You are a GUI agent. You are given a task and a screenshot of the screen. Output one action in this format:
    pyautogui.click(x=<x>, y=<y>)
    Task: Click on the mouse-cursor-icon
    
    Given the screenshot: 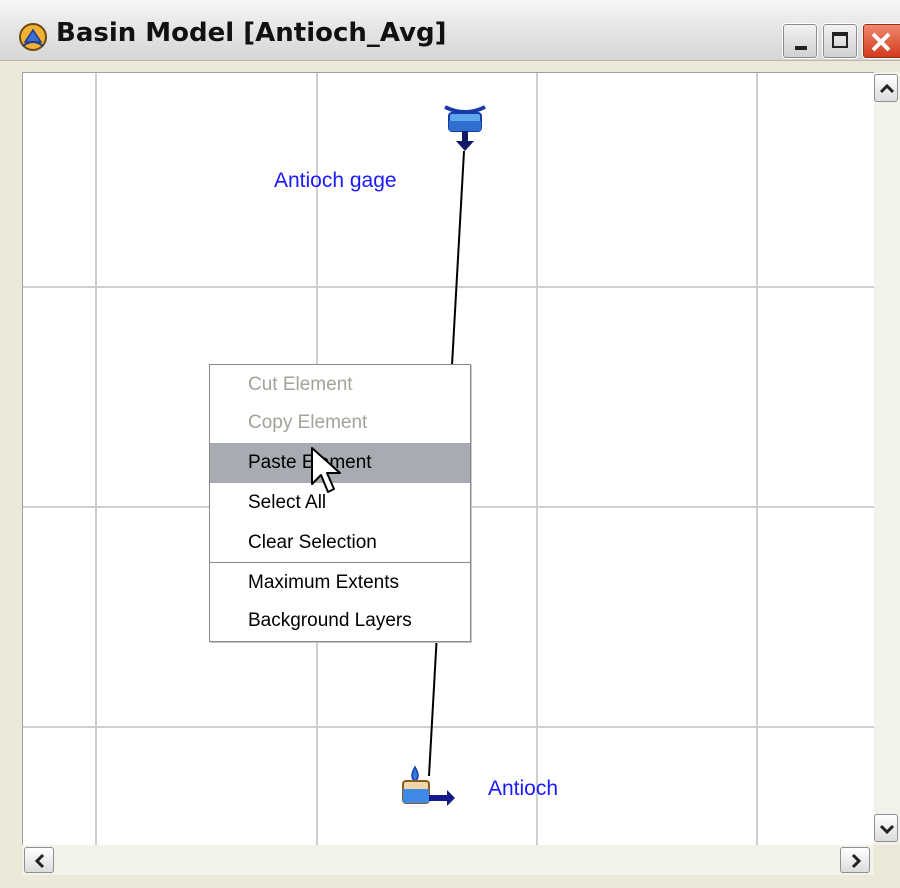 What is the action you would take?
    pyautogui.click(x=326, y=470)
    